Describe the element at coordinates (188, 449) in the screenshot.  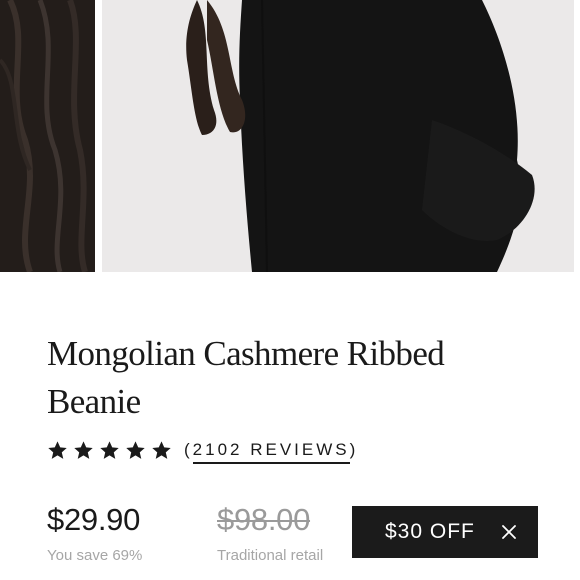
I see `reviews-open-paren: (` at that location.